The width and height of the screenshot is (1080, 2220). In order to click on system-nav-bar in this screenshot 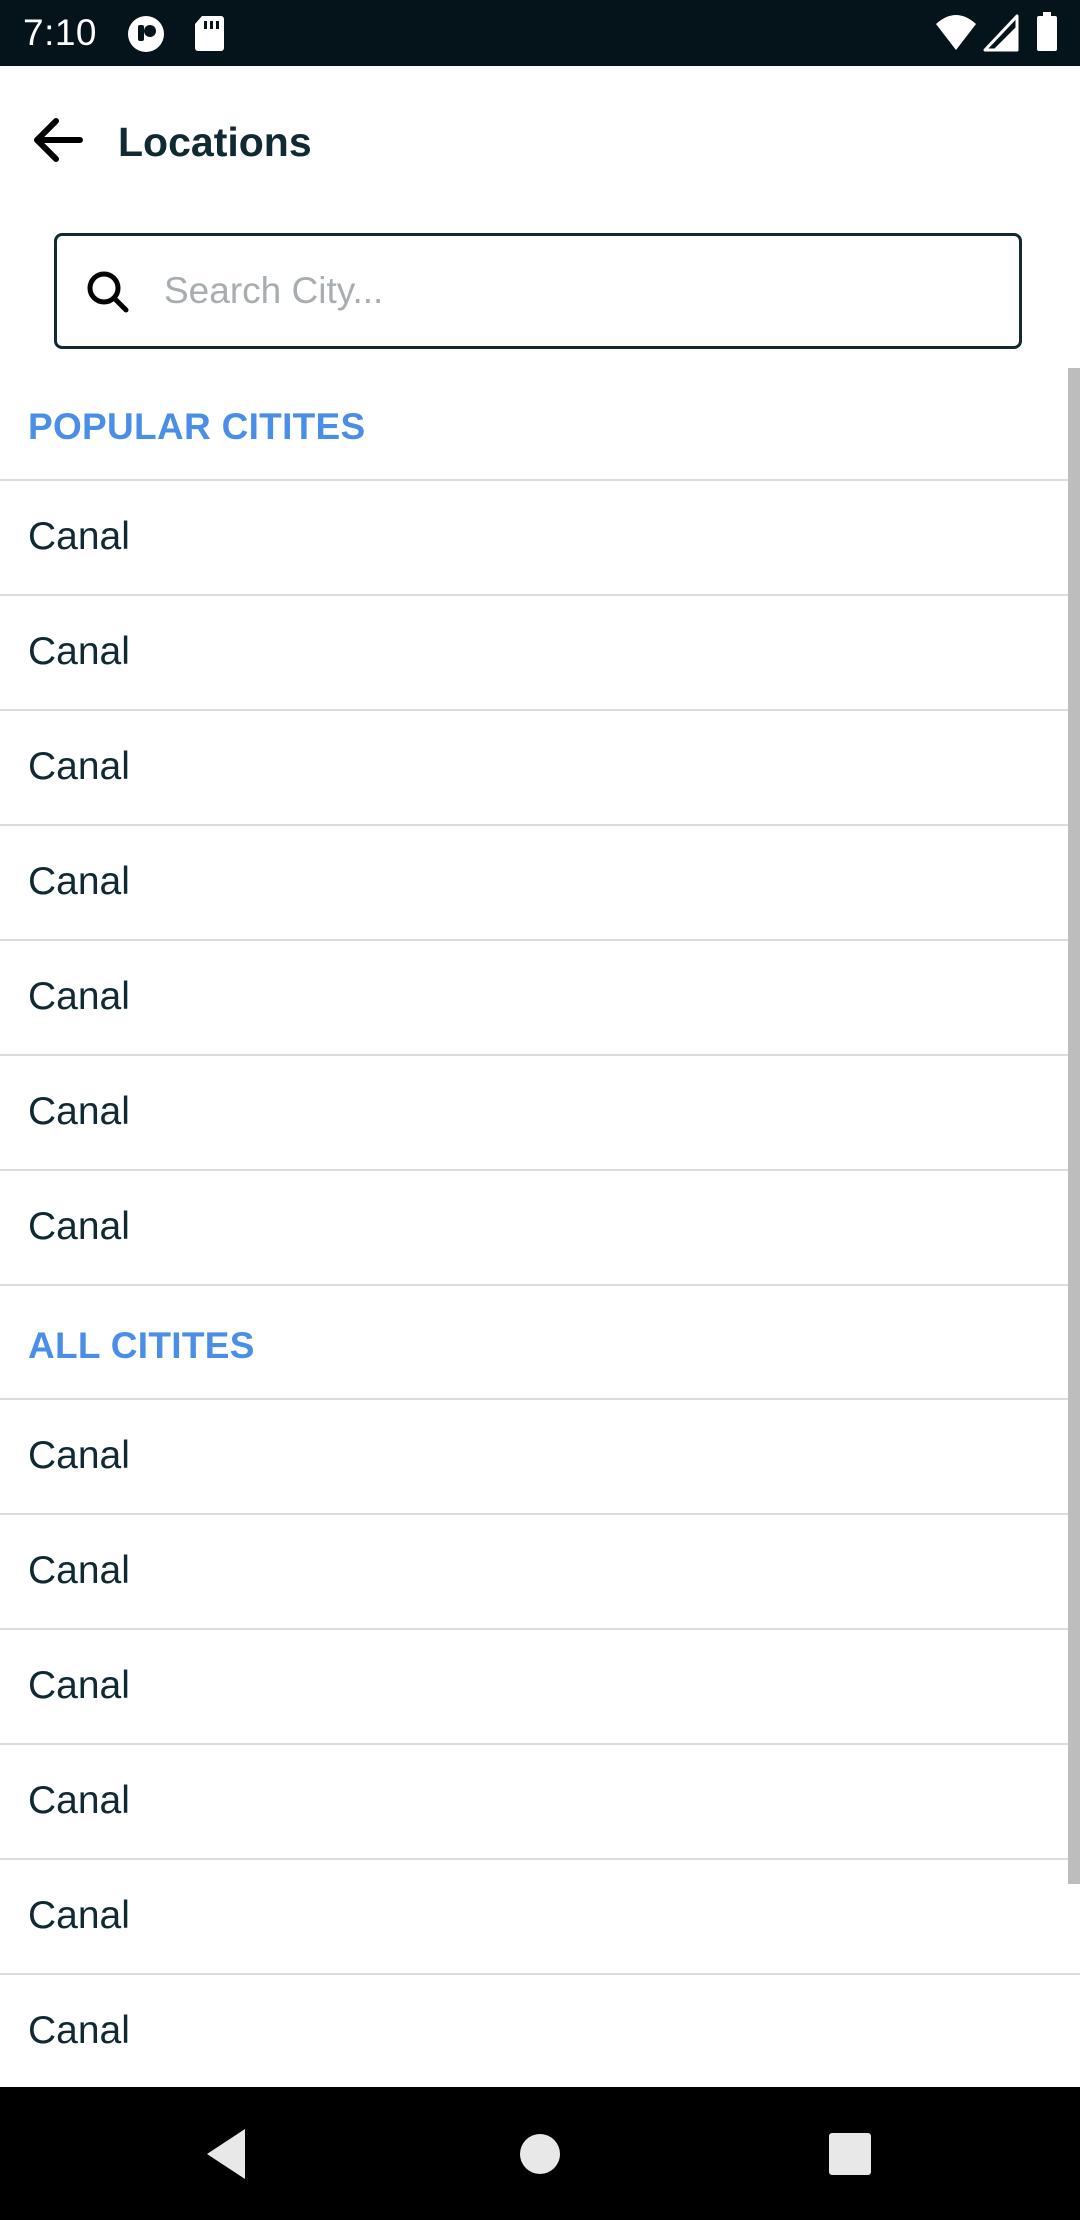, I will do `click(540, 2153)`.